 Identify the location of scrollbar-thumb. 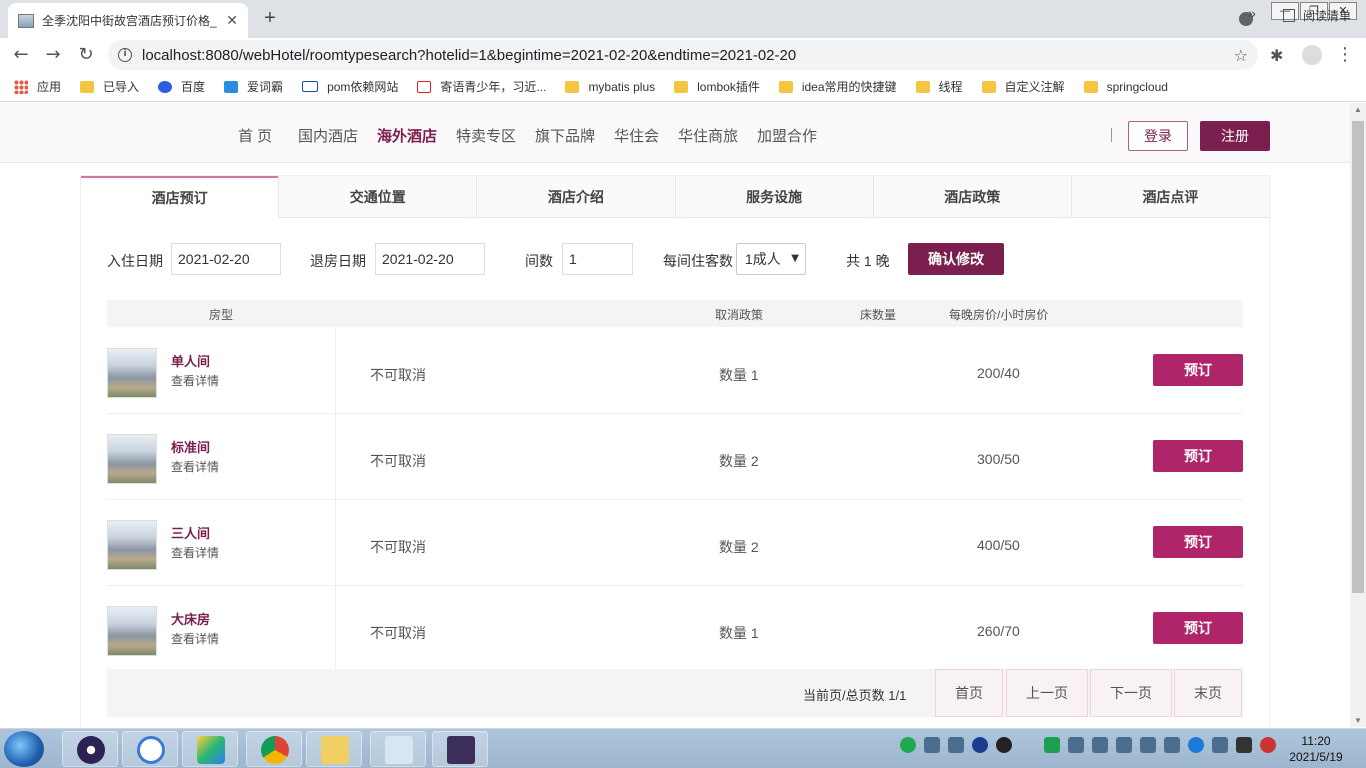
(1358, 357).